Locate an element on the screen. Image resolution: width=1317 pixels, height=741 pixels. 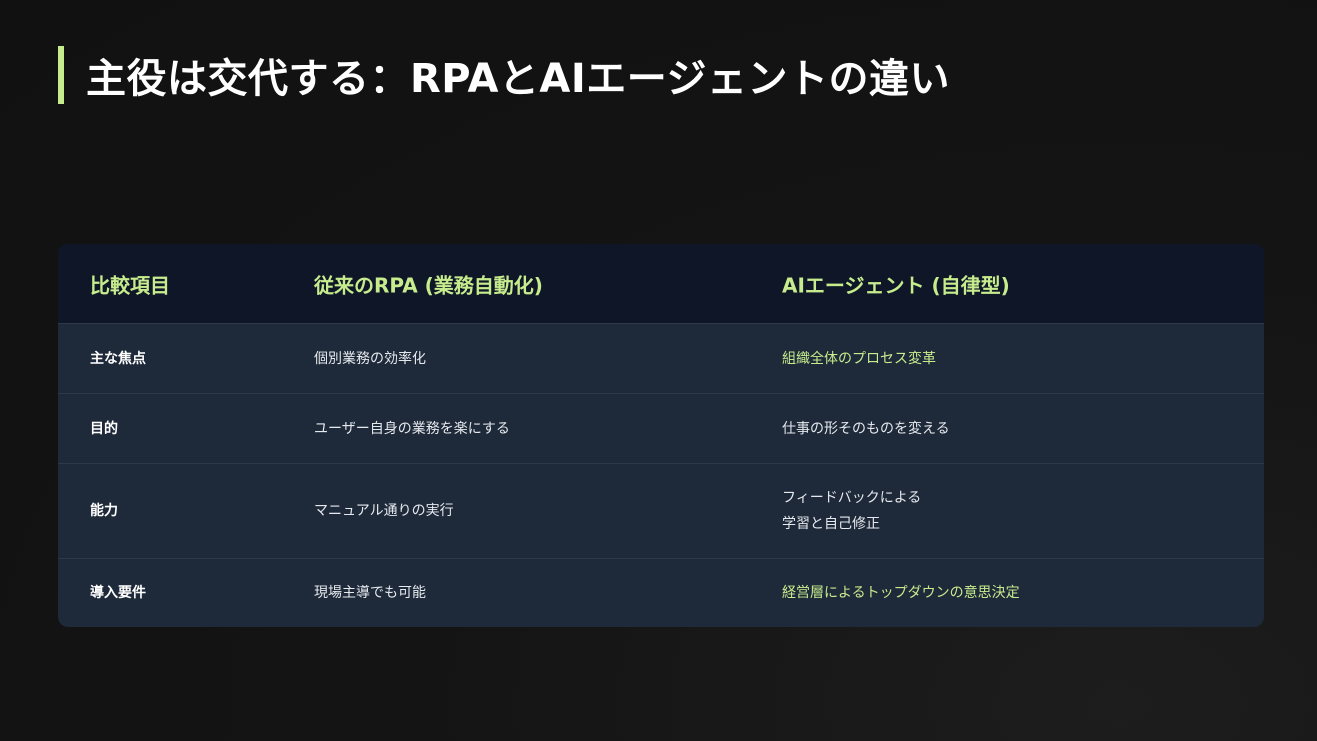
row-rpa-cell: 個別業務の効率化 is located at coordinates (370, 358).